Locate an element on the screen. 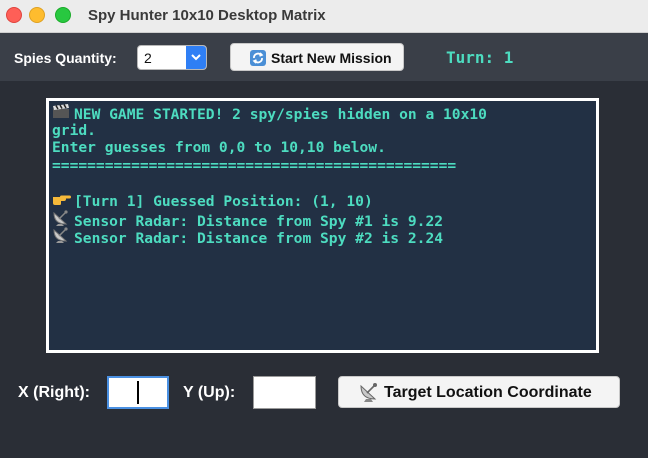 This screenshot has height=458, width=648. spies-quantity-value: 2 is located at coordinates (148, 58).